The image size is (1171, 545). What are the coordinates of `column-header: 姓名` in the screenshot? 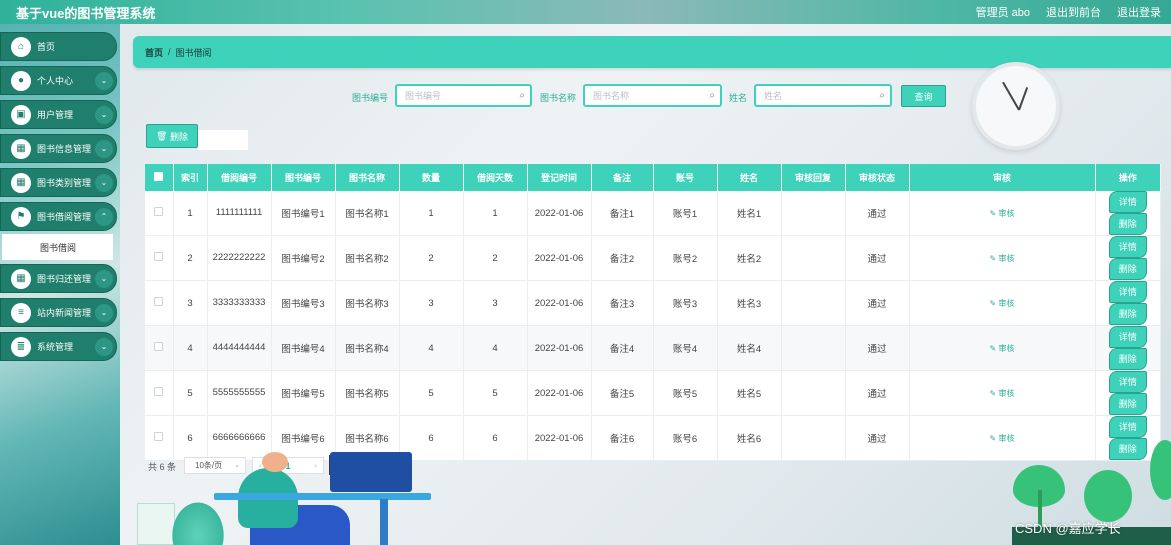 It's located at (749, 177).